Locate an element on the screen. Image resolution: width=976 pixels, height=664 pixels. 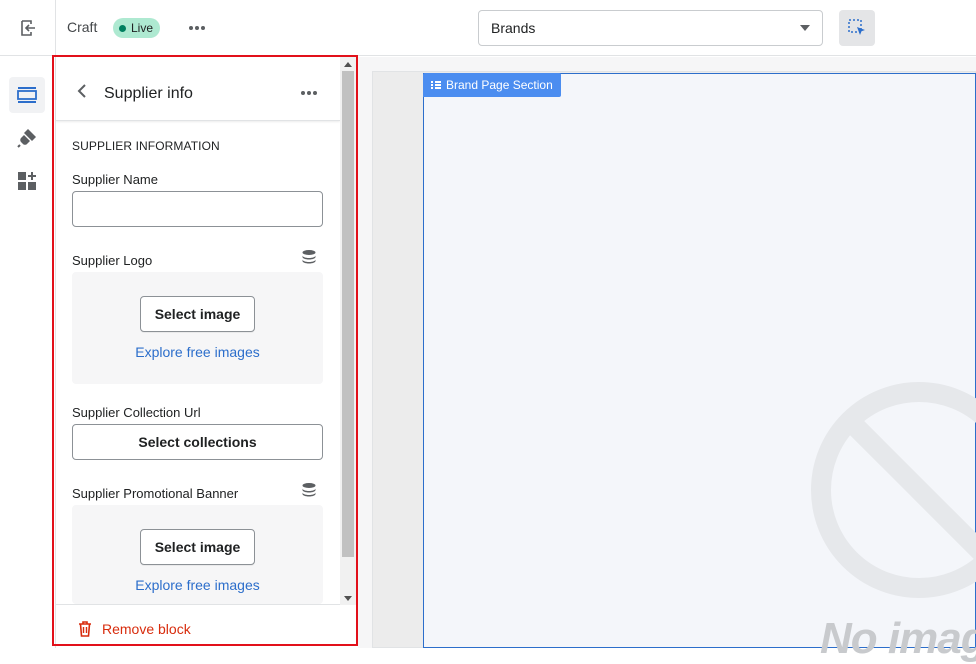
caret-up-icon is located at coordinates (348, 64).